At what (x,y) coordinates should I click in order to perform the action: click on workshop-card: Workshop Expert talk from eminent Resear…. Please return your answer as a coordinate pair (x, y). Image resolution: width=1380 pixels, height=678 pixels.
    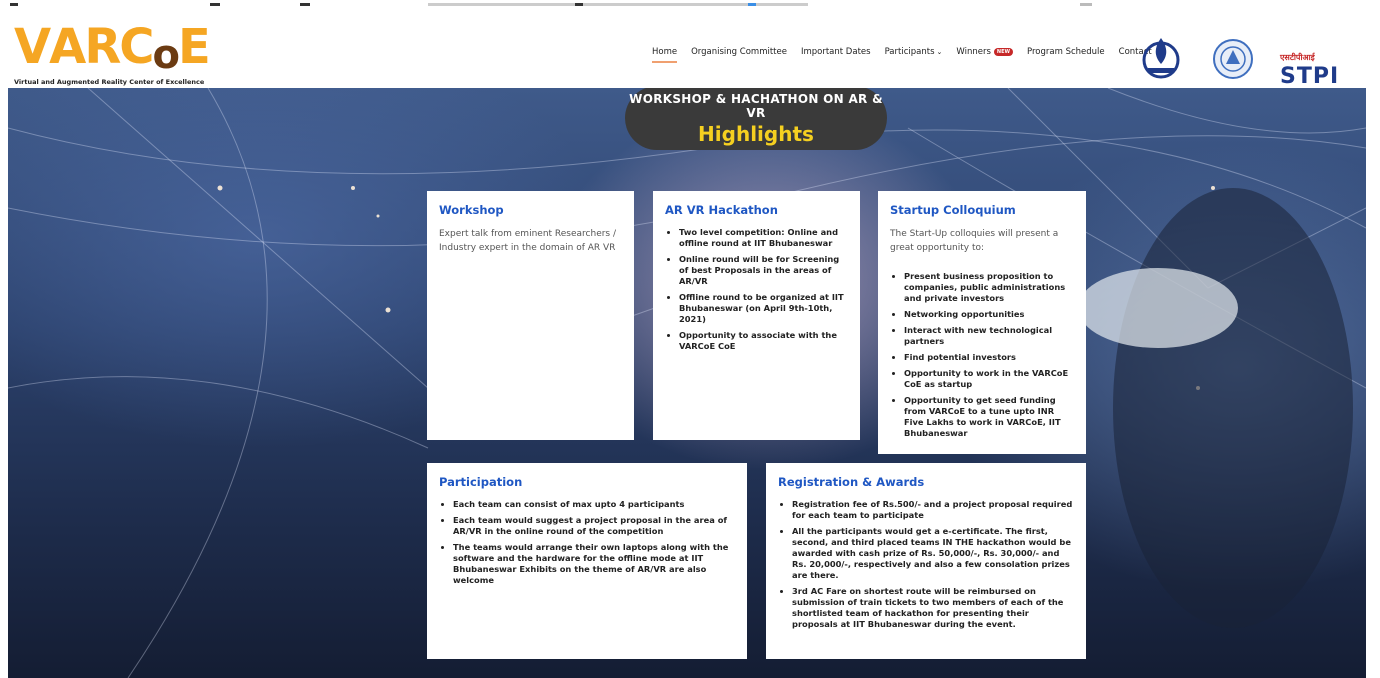
    Looking at the image, I should click on (530, 315).